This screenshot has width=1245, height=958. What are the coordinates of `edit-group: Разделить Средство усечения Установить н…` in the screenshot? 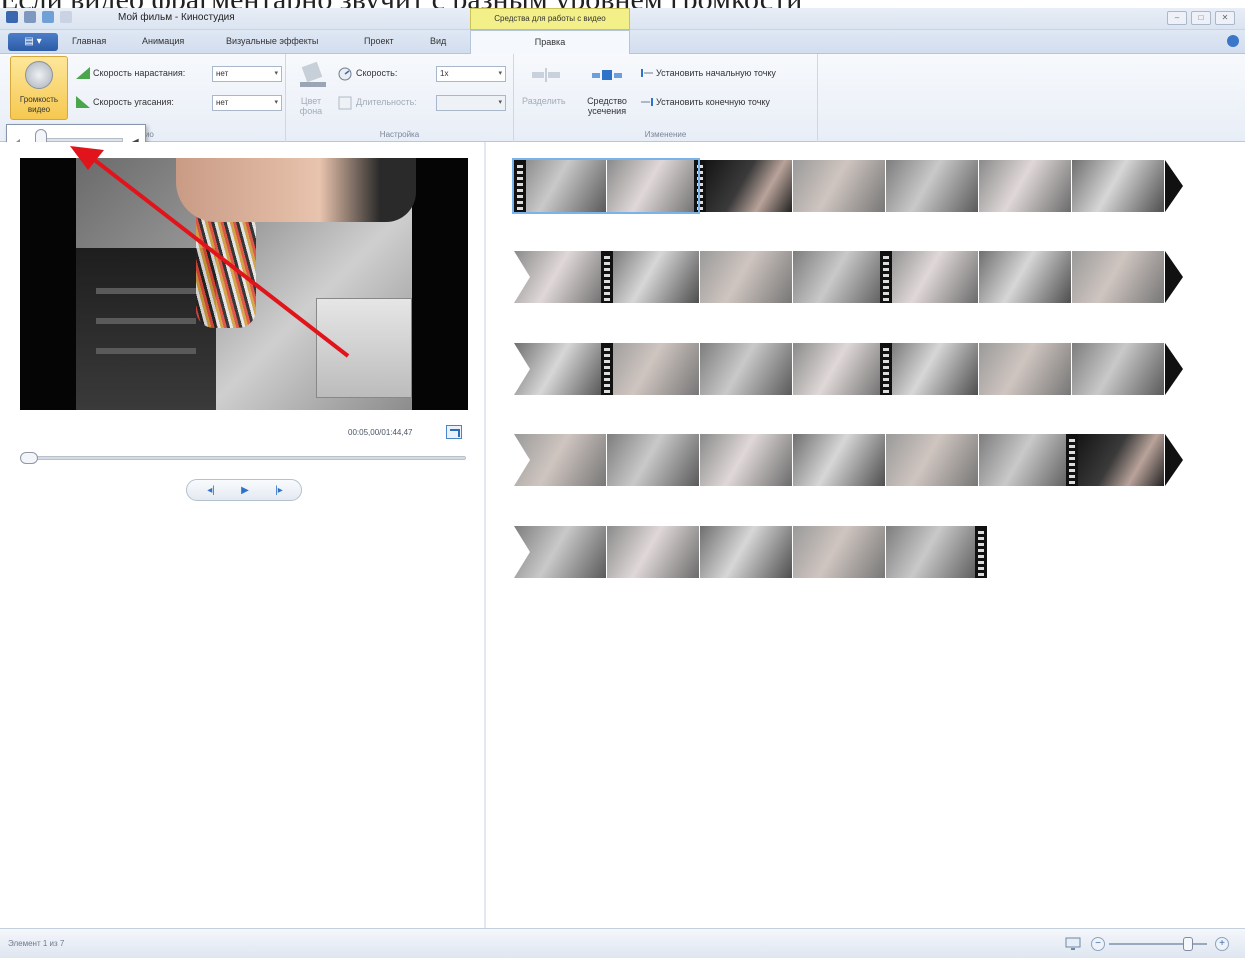 It's located at (666, 98).